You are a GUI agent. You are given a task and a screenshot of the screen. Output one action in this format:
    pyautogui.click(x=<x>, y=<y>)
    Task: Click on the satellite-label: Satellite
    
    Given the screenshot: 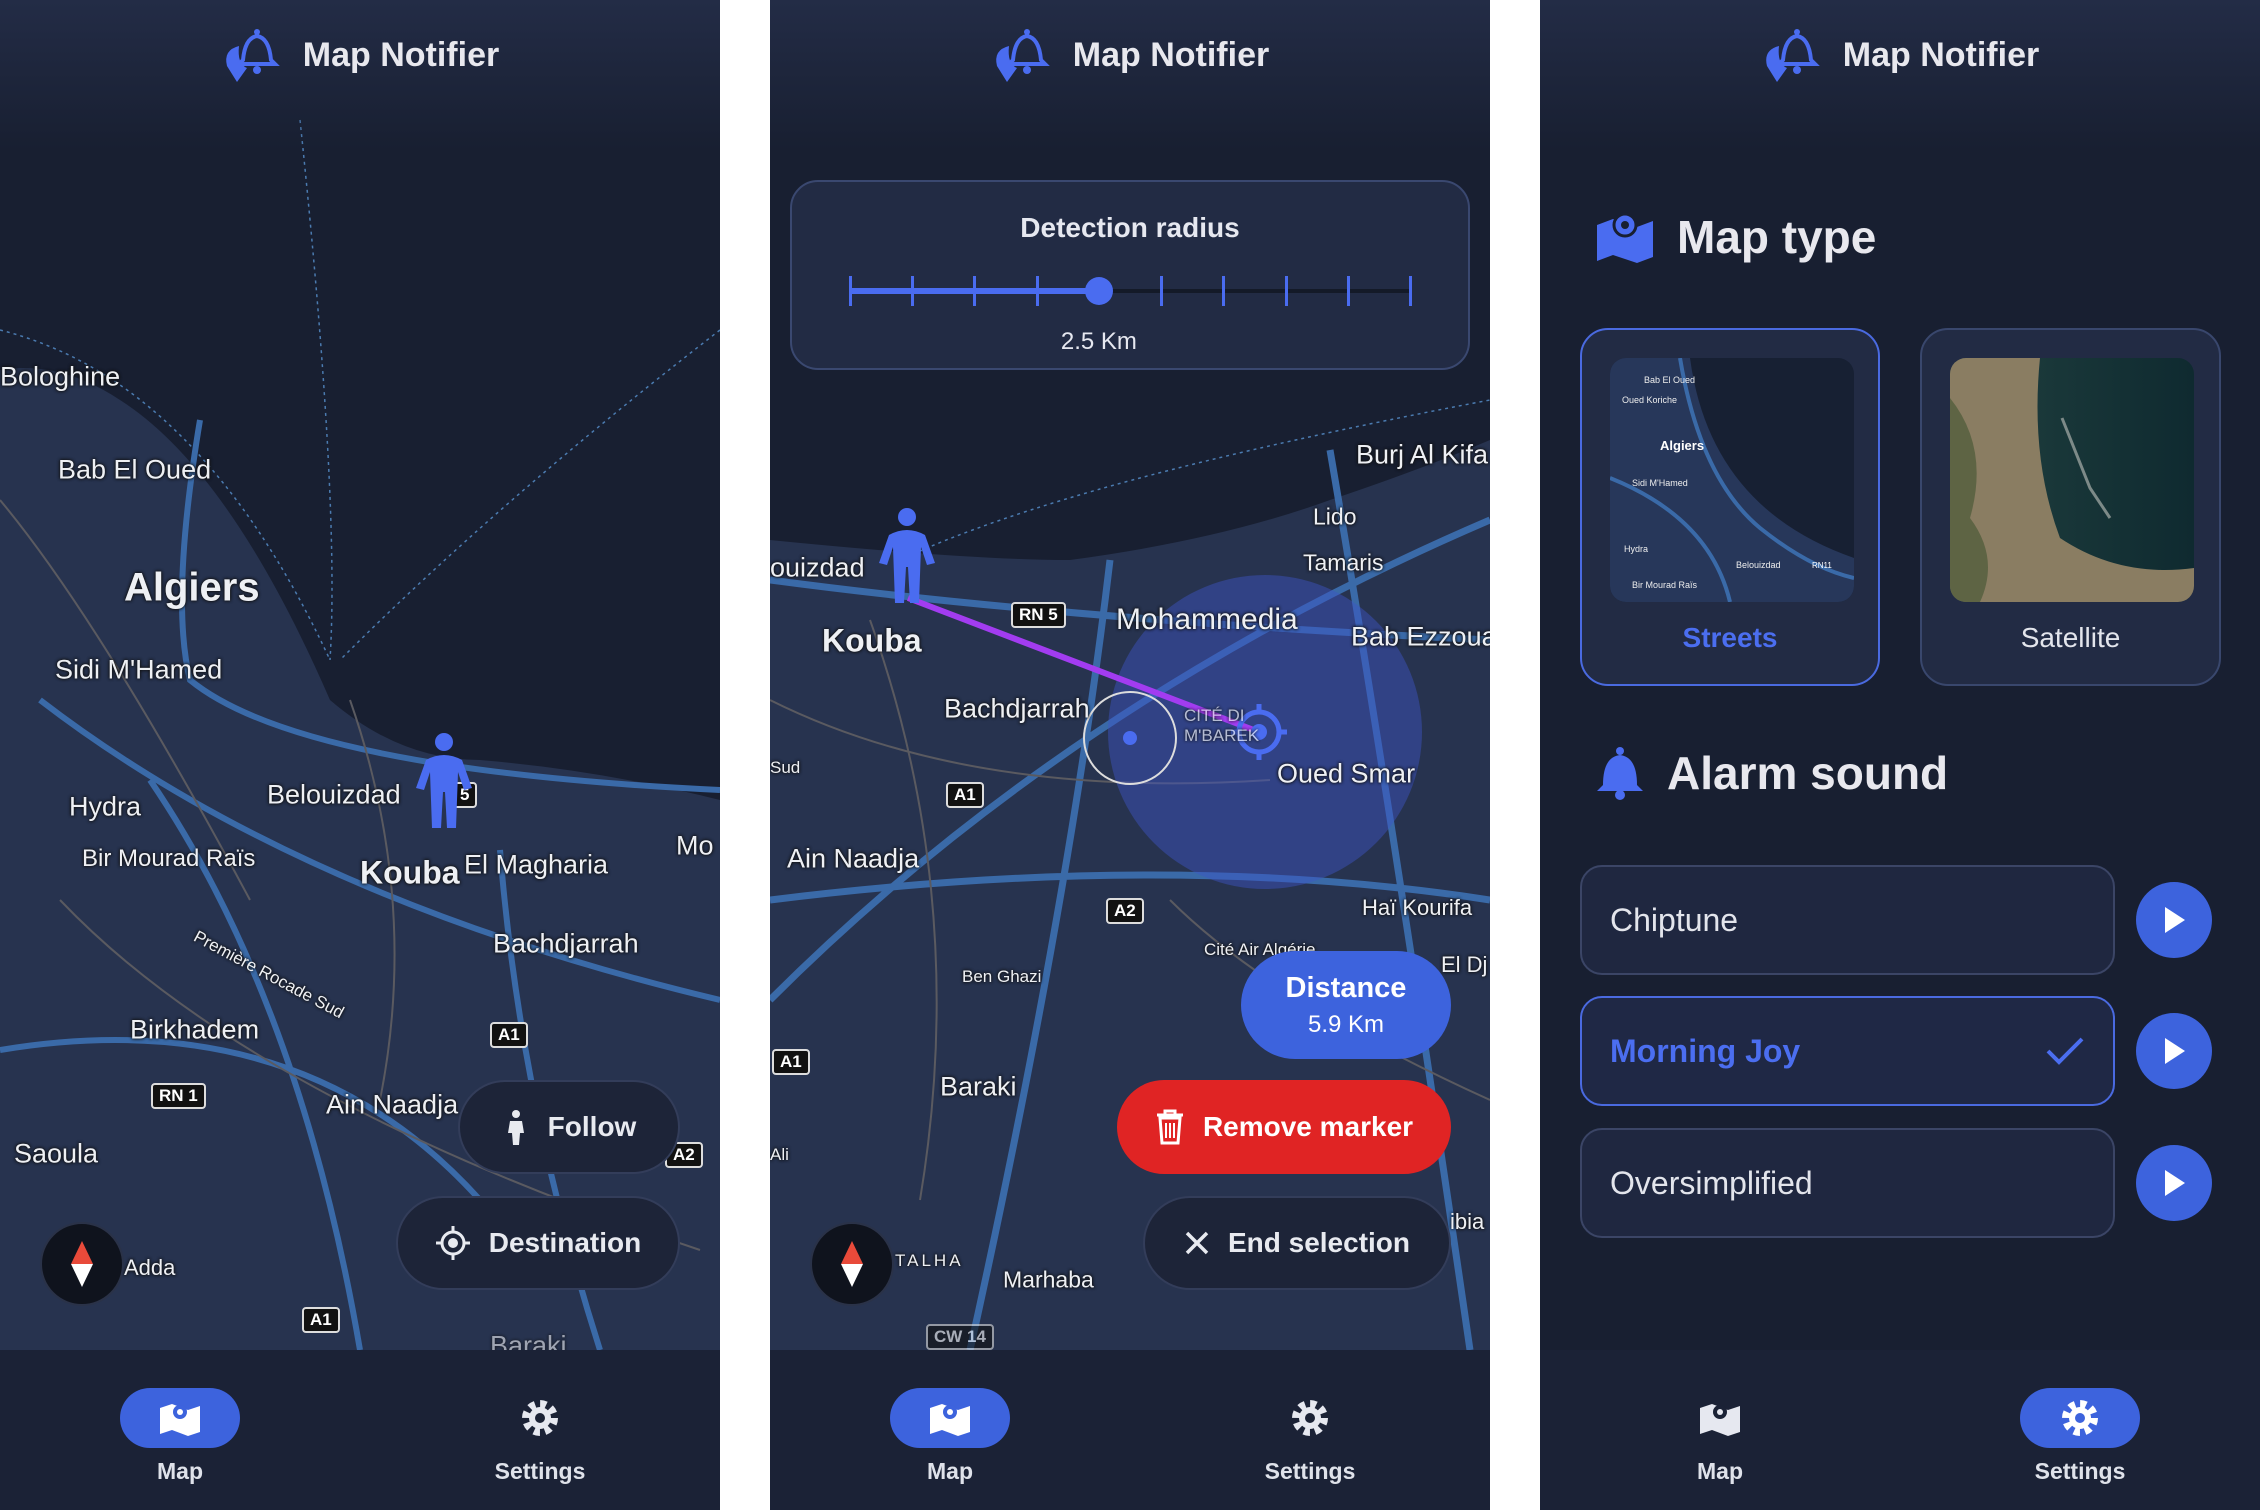 What is the action you would take?
    pyautogui.click(x=2070, y=637)
    